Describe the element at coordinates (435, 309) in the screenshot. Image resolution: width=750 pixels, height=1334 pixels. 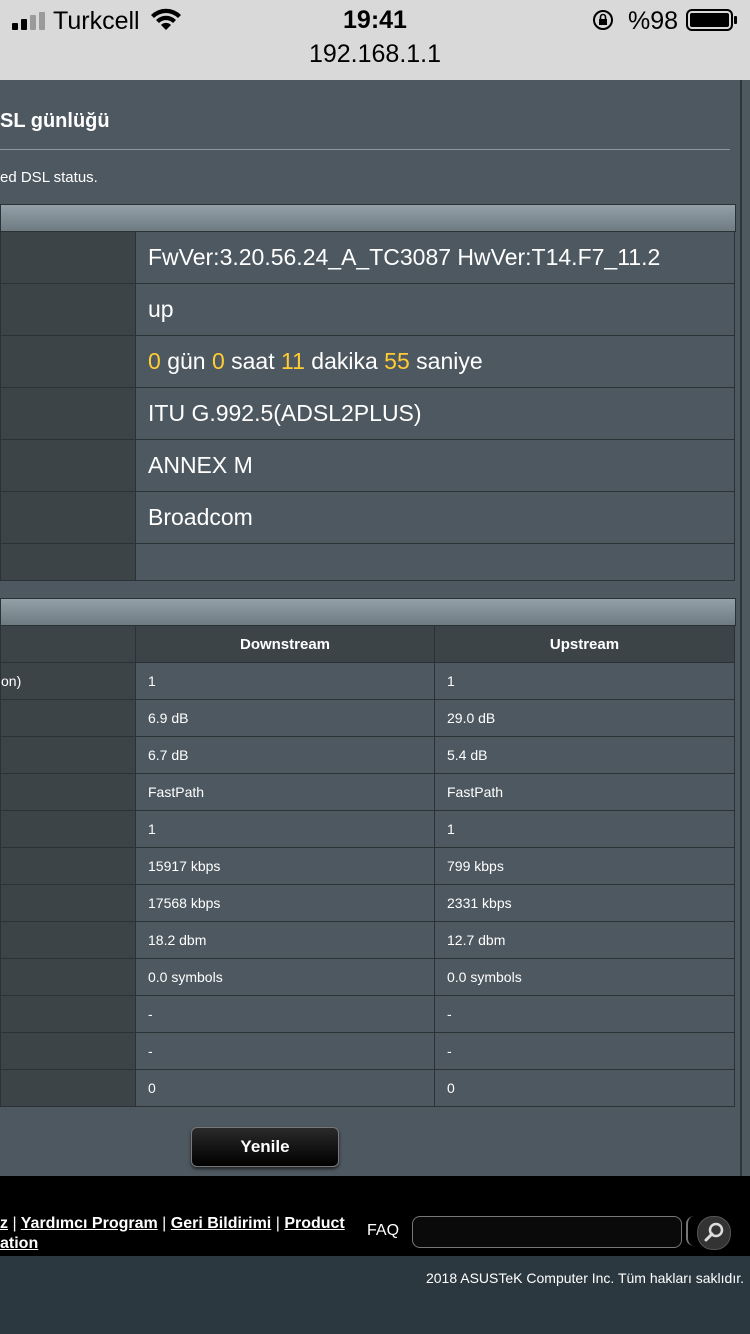
I see `line-status-value: up` at that location.